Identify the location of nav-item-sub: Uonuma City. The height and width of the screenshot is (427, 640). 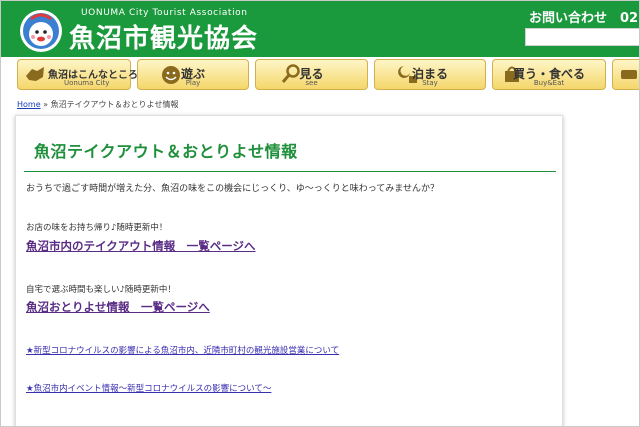
(87, 83).